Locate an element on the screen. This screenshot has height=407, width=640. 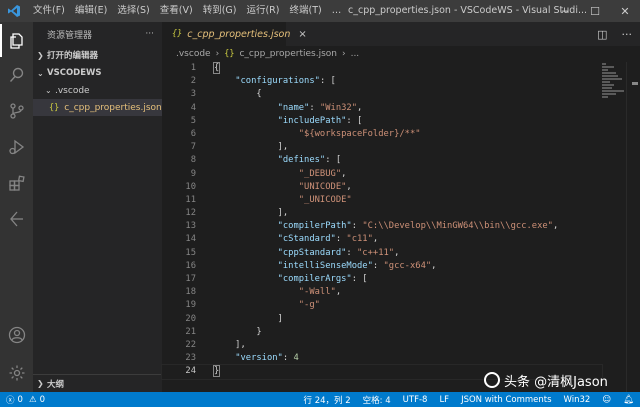
maximize-icon: ☐ is located at coordinates (595, 11).